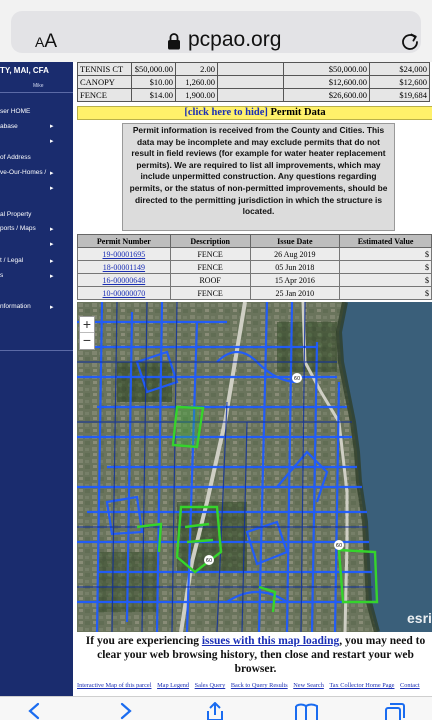 This screenshot has width=432, height=720. Describe the element at coordinates (15, 306) in the screenshot. I see `sidebar-item-information: nformation` at that location.